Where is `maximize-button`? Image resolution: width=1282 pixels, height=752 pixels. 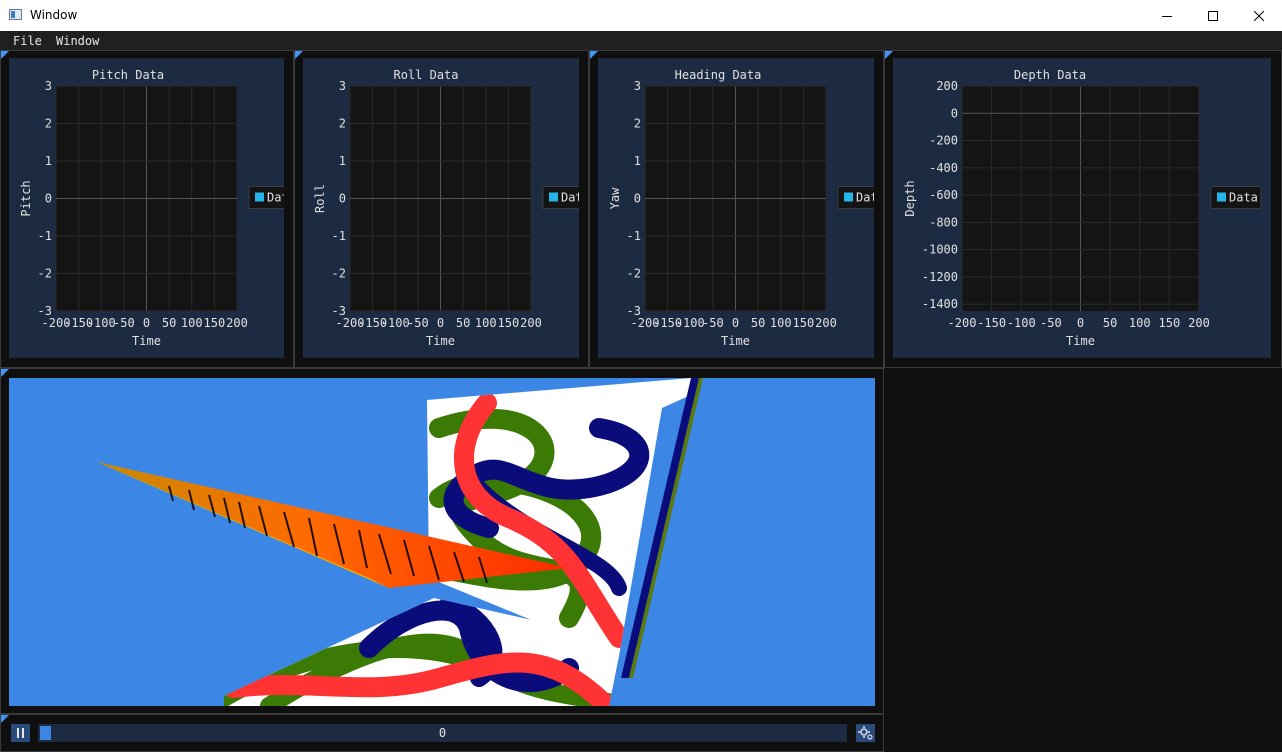 maximize-button is located at coordinates (1213, 15).